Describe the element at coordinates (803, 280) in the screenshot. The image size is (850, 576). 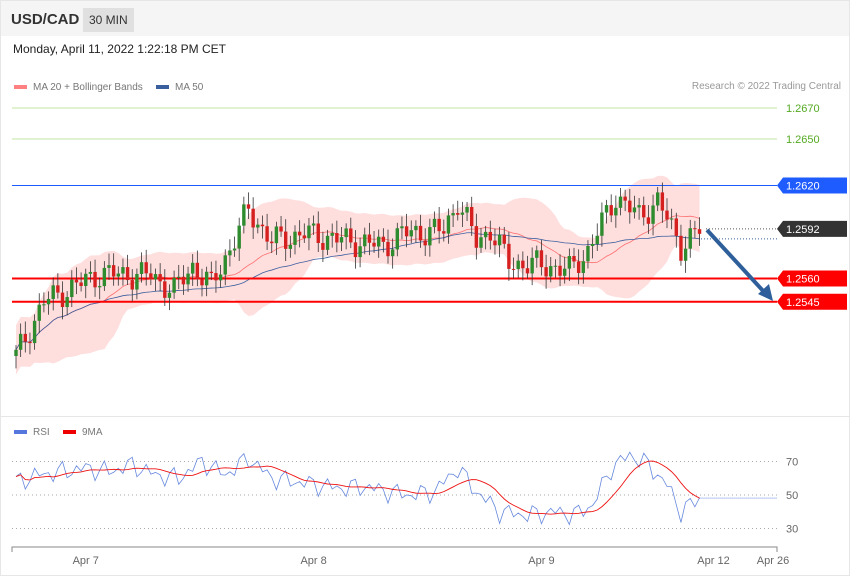
I see `level-label-1.2560: 1.2560` at that location.